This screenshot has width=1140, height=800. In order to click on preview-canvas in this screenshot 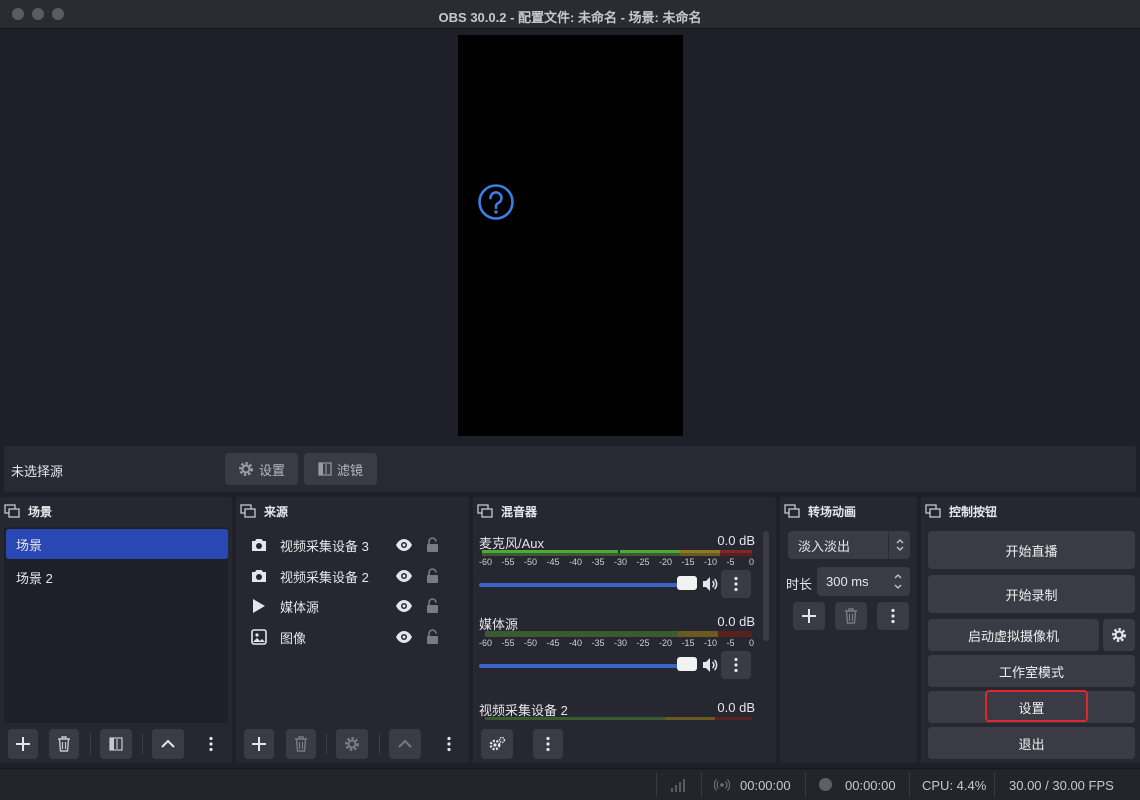, I will do `click(570, 235)`.